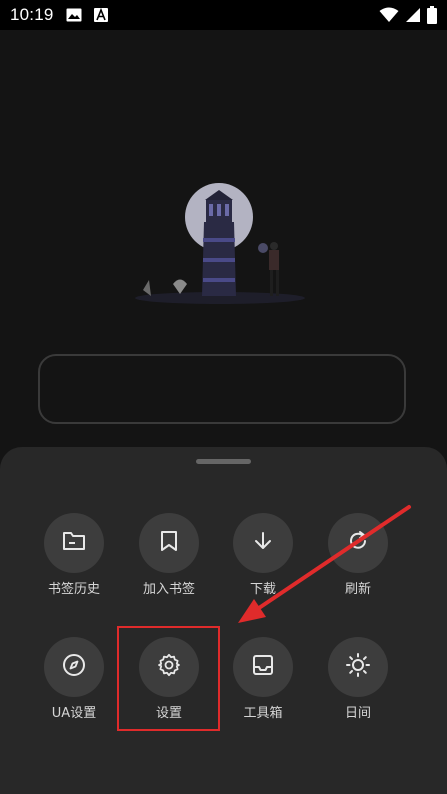 The height and width of the screenshot is (794, 447). Describe the element at coordinates (413, 17) in the screenshot. I see `signal-icon` at that location.